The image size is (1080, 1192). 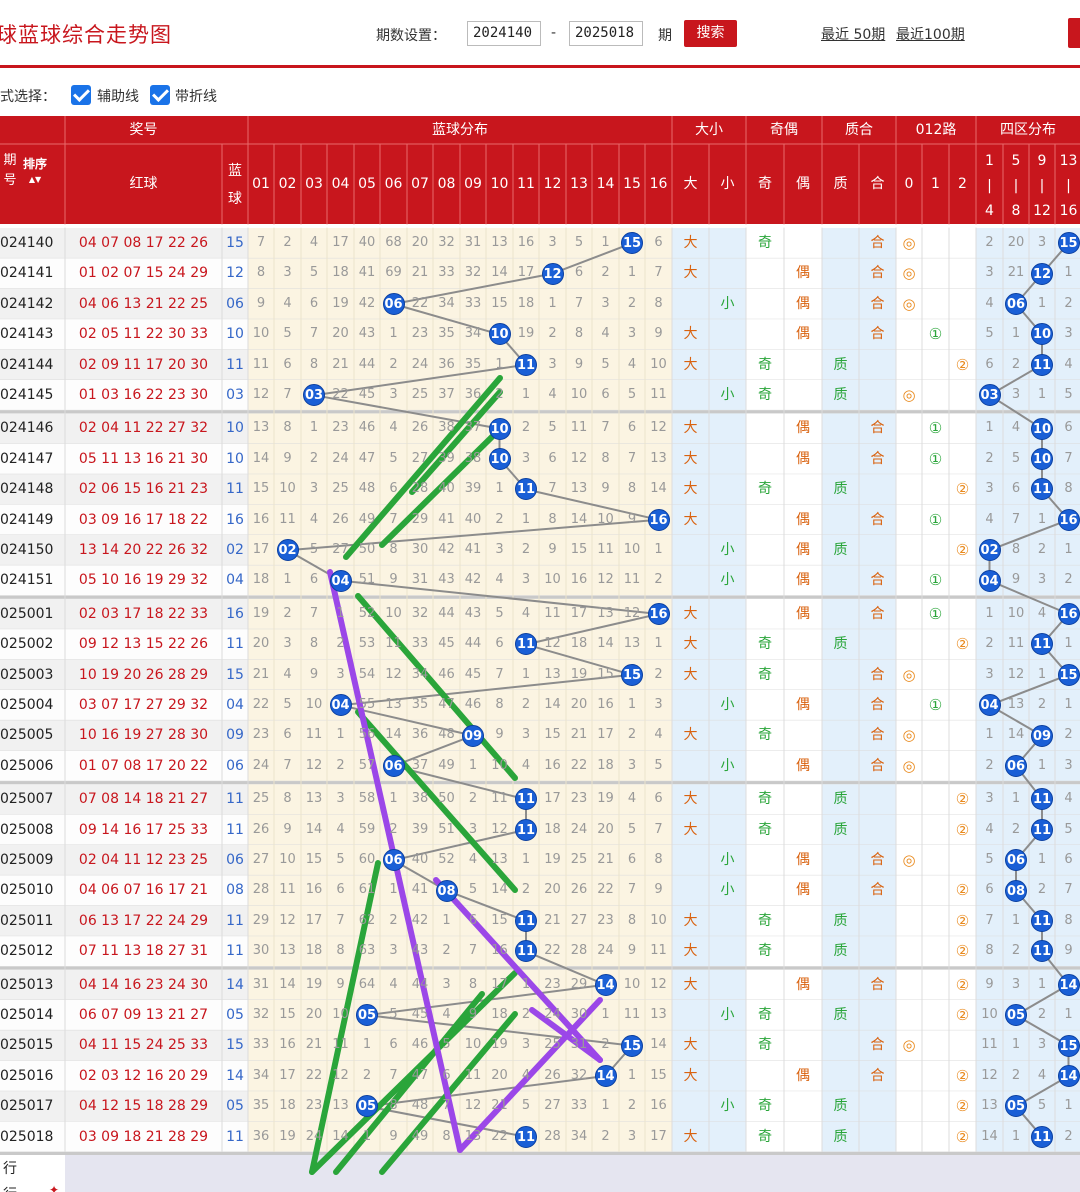 What do you see at coordinates (989, 364) in the screenshot?
I see `zone-miss: 6` at bounding box center [989, 364].